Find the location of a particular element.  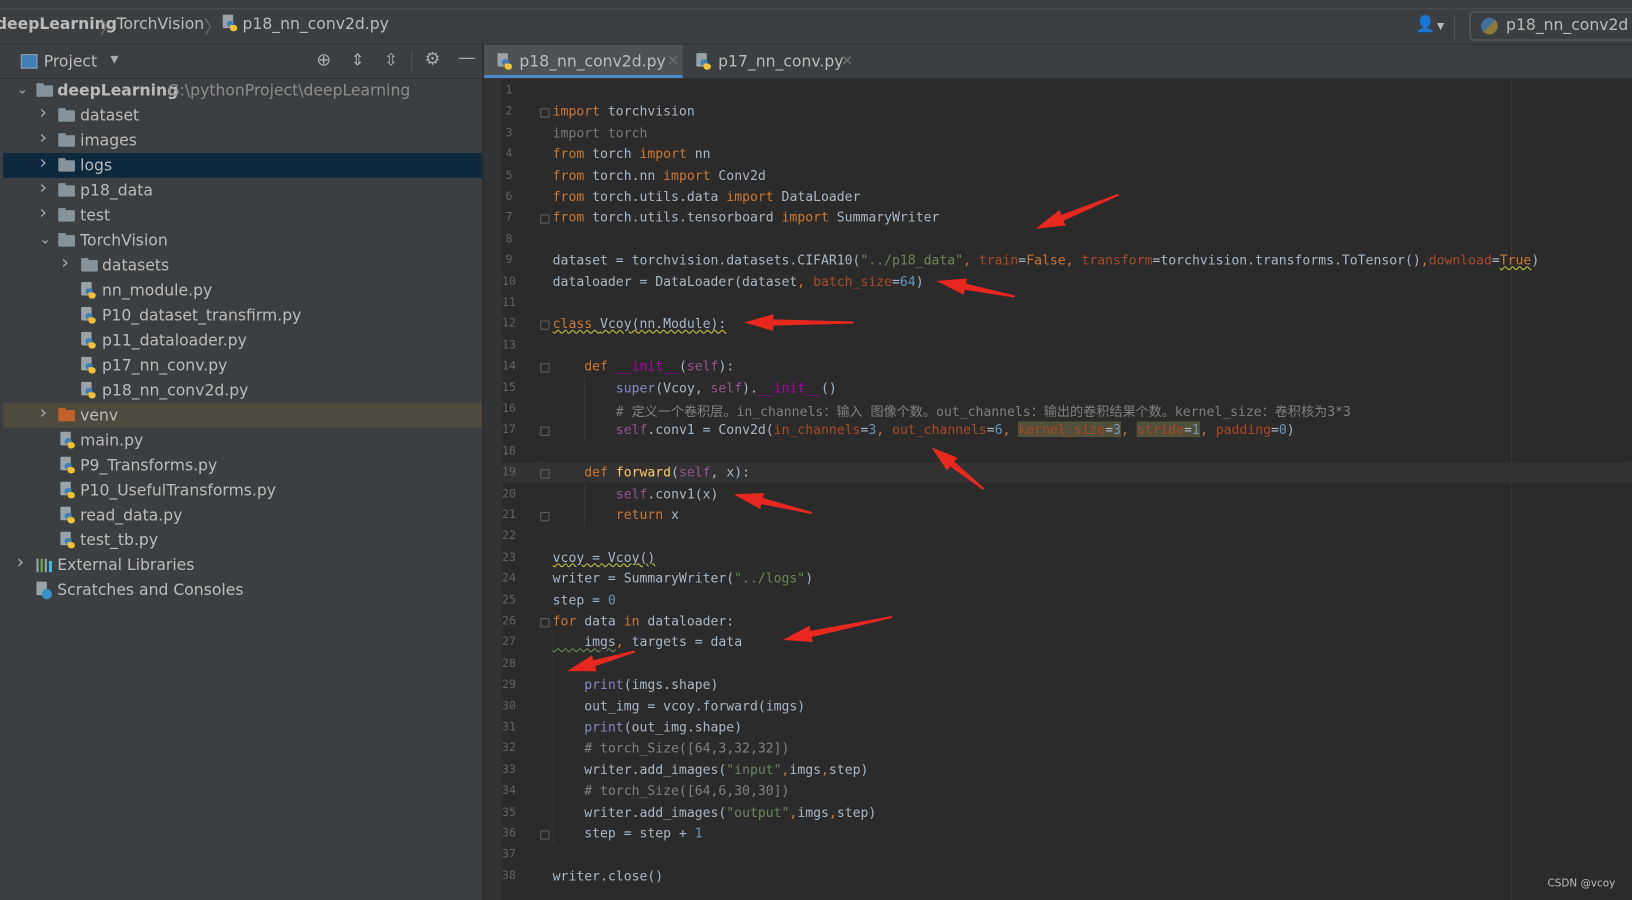

line-number: 32 is located at coordinates (509, 748).